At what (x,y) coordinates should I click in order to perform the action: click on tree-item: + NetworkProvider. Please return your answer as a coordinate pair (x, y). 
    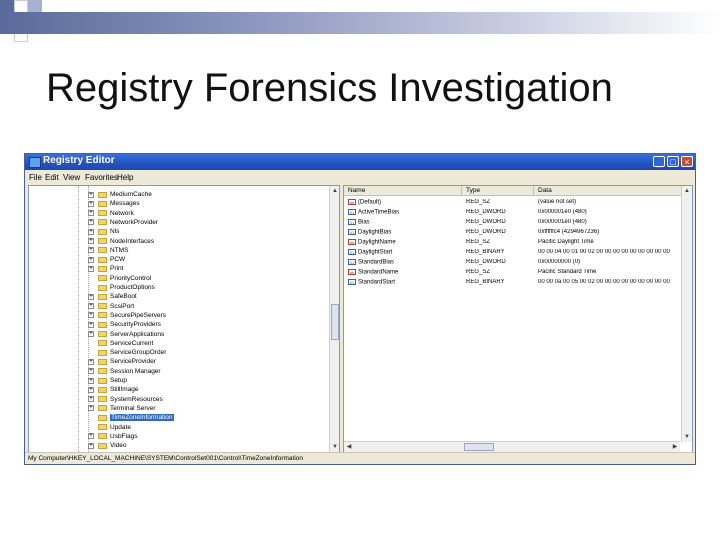
    Looking at the image, I should click on (123, 222).